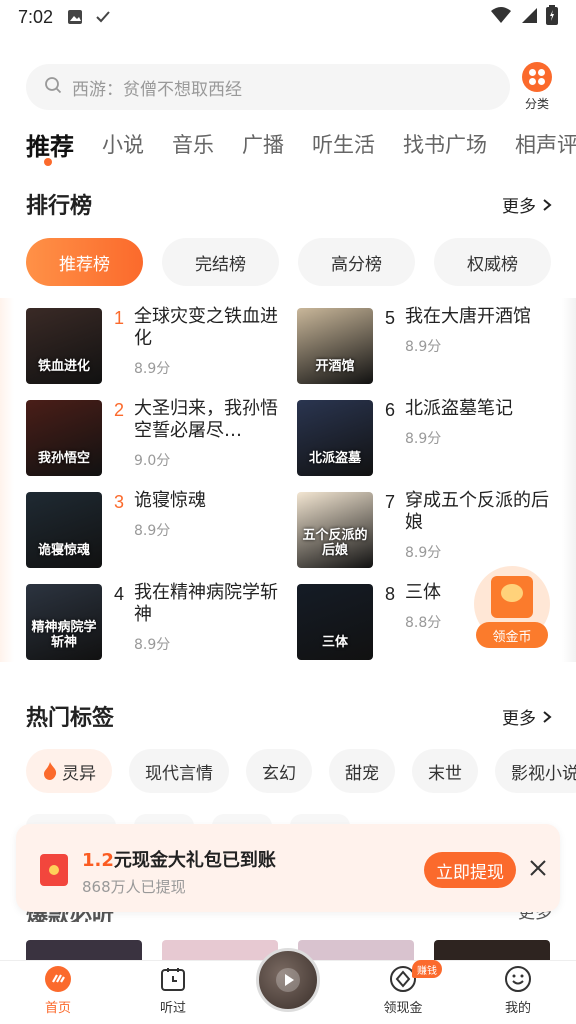 The height and width of the screenshot is (1024, 576). Describe the element at coordinates (156, 346) in the screenshot. I see `rank-item: 铁血进化 1 全球灾变之铁血进化 8.9分` at that location.